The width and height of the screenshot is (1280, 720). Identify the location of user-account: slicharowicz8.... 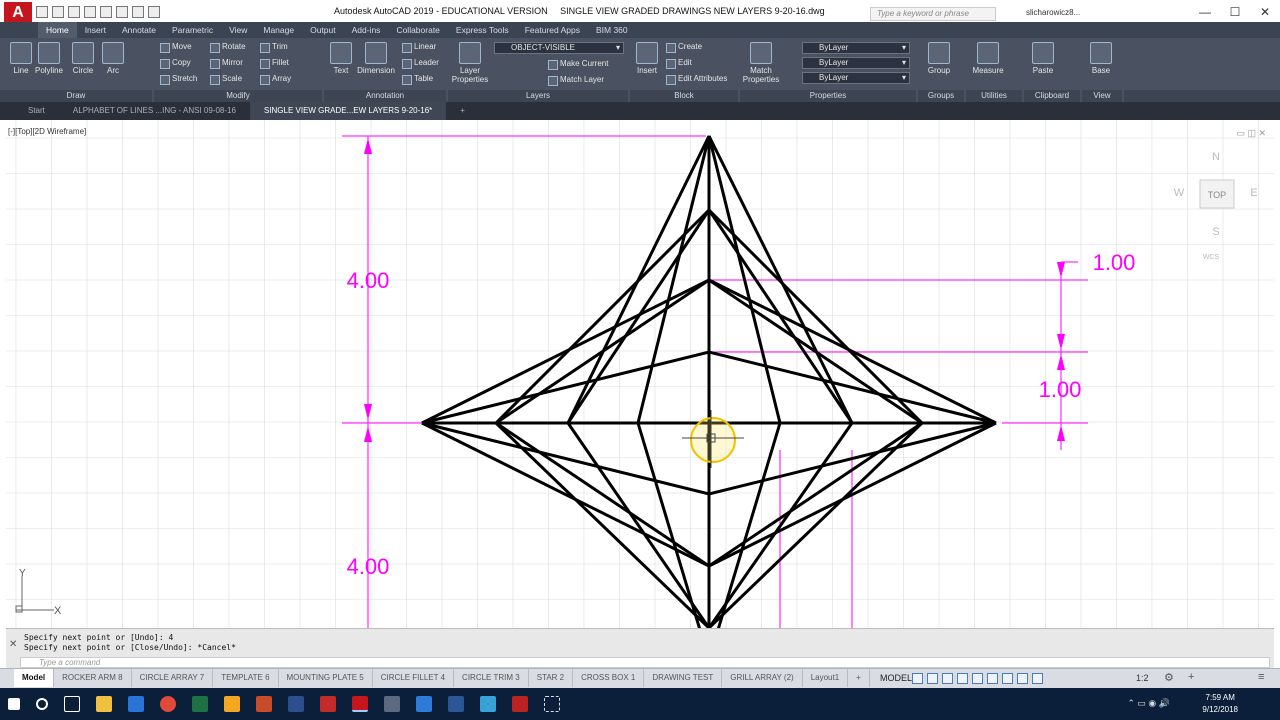
(1053, 12).